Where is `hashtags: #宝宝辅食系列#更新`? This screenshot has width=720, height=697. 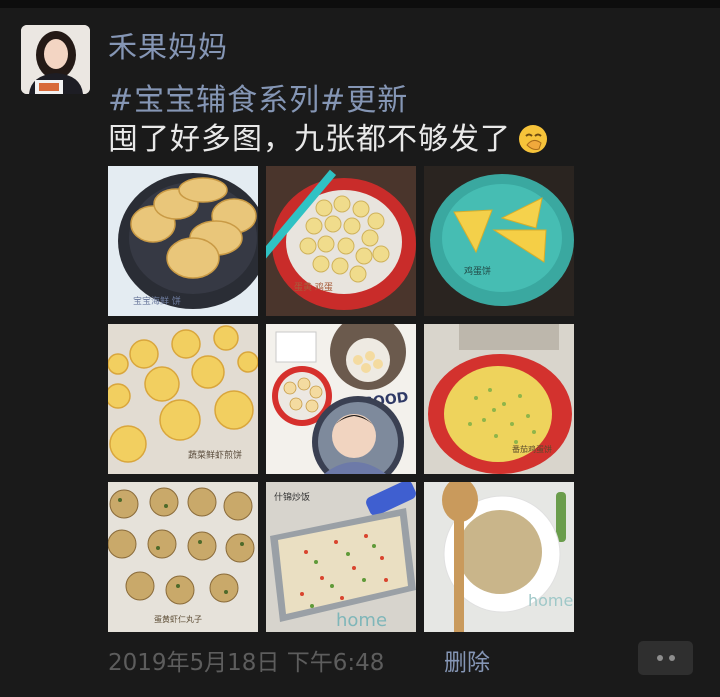 hashtags: #宝宝辅食系列#更新 is located at coordinates (258, 97).